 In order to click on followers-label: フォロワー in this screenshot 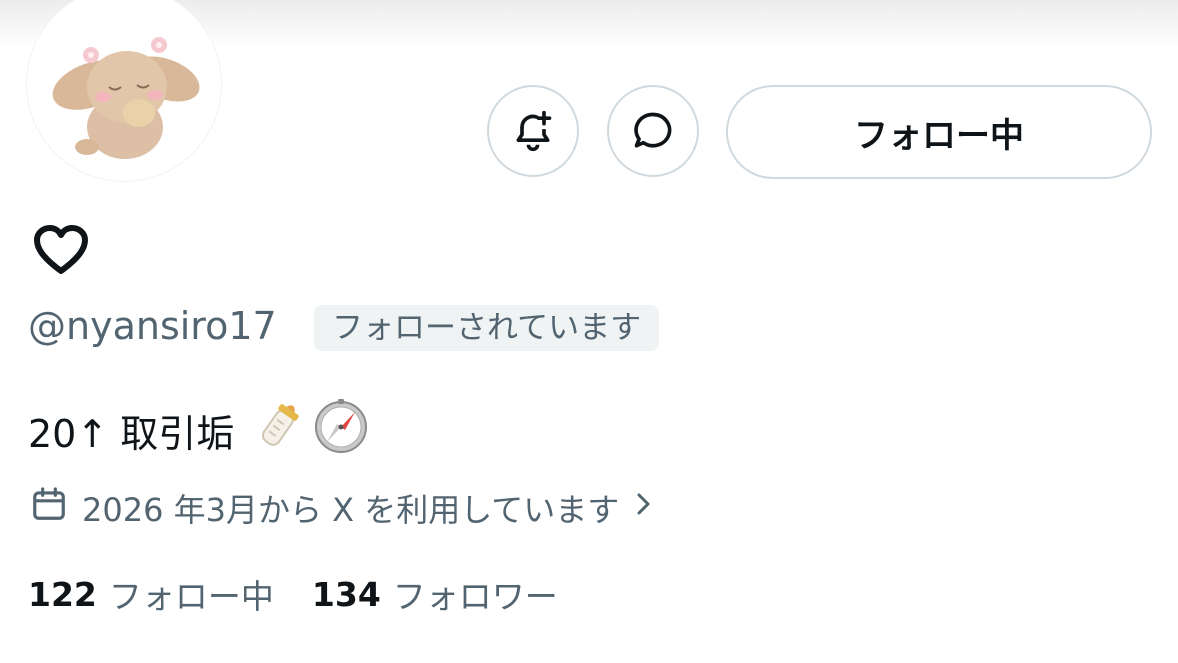, I will do `click(475, 596)`.